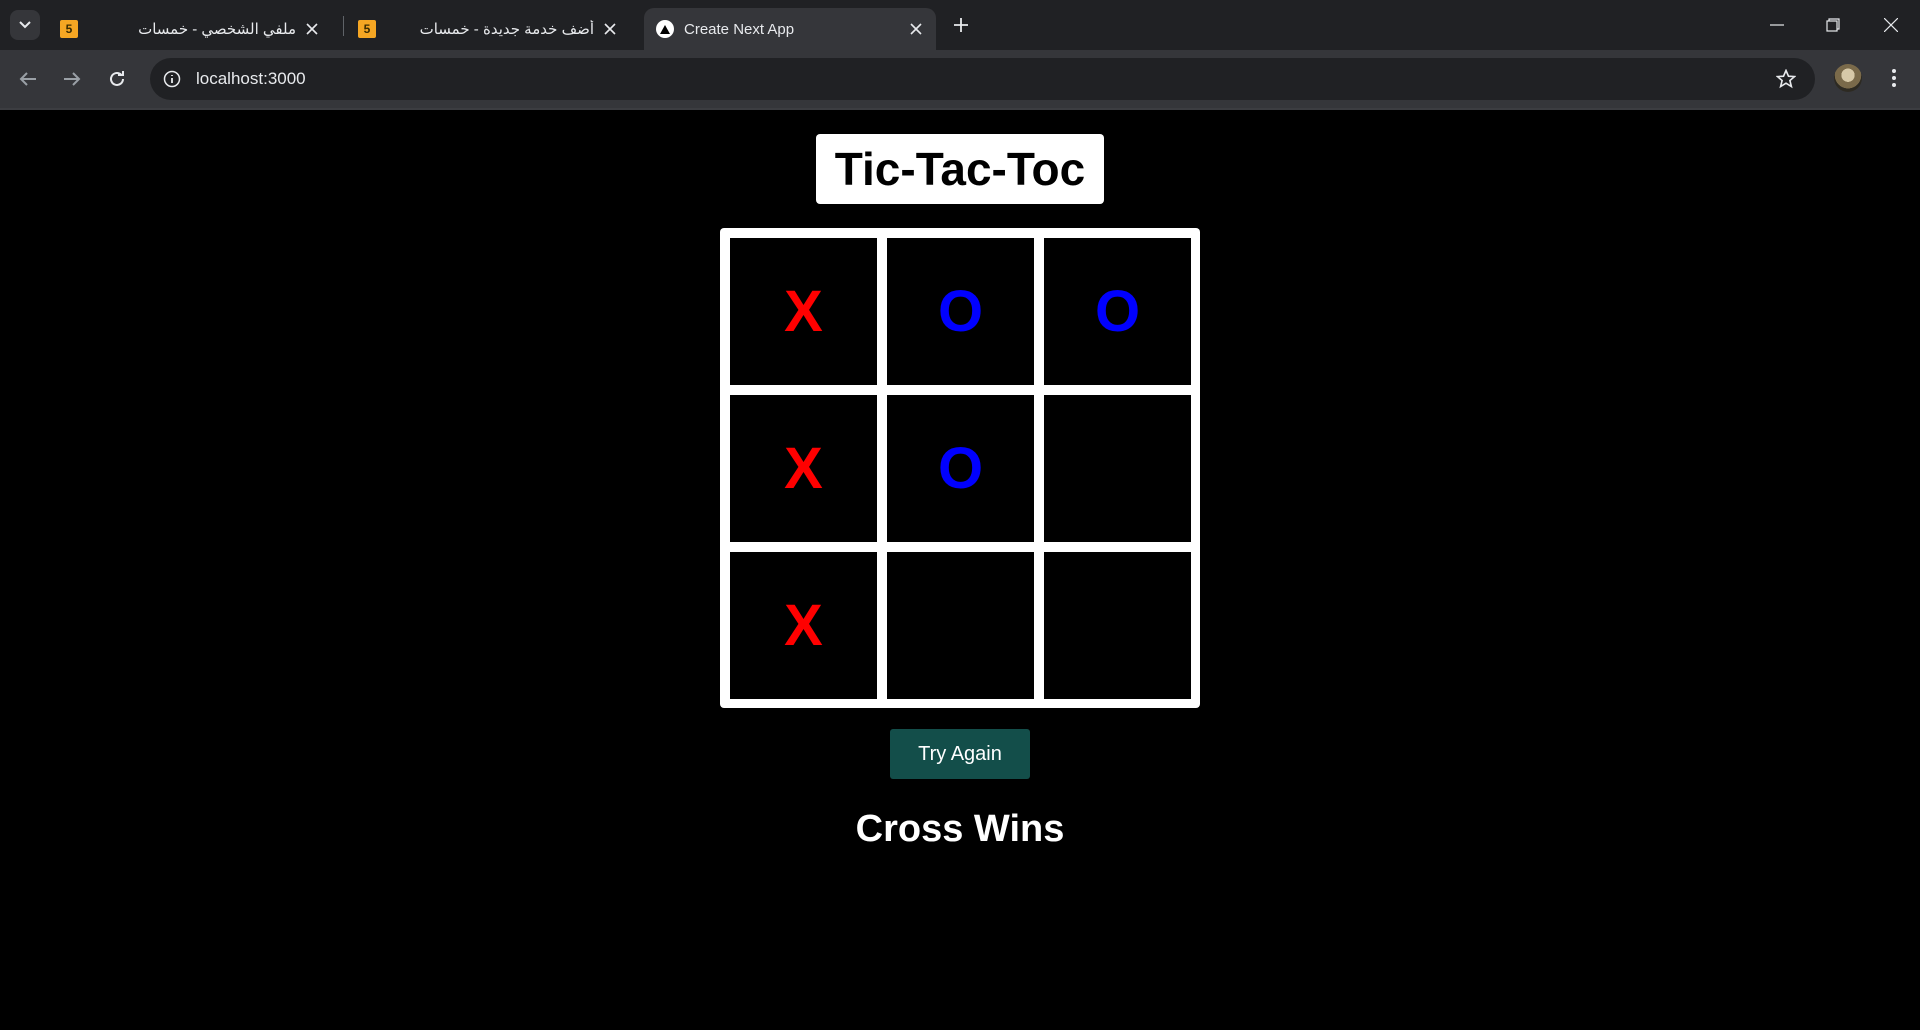  Describe the element at coordinates (803, 468) in the screenshot. I see `board-cell-r2c1: X` at that location.